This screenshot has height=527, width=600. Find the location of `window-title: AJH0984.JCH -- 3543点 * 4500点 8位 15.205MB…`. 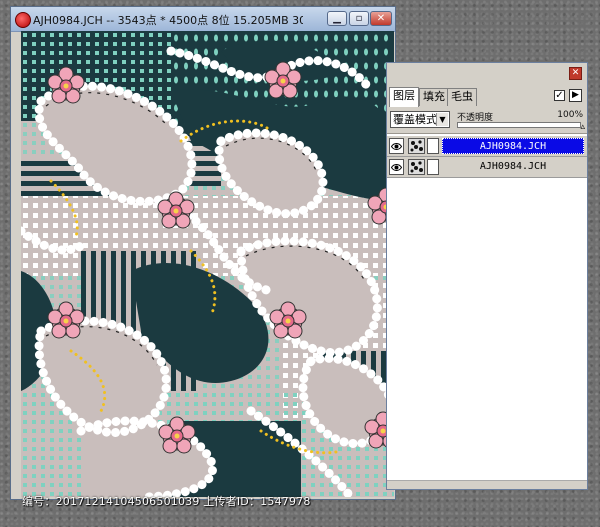

window-title: AJH0984.JCH -- 3543点 * 4500点 8位 15.205MB… is located at coordinates (168, 20).